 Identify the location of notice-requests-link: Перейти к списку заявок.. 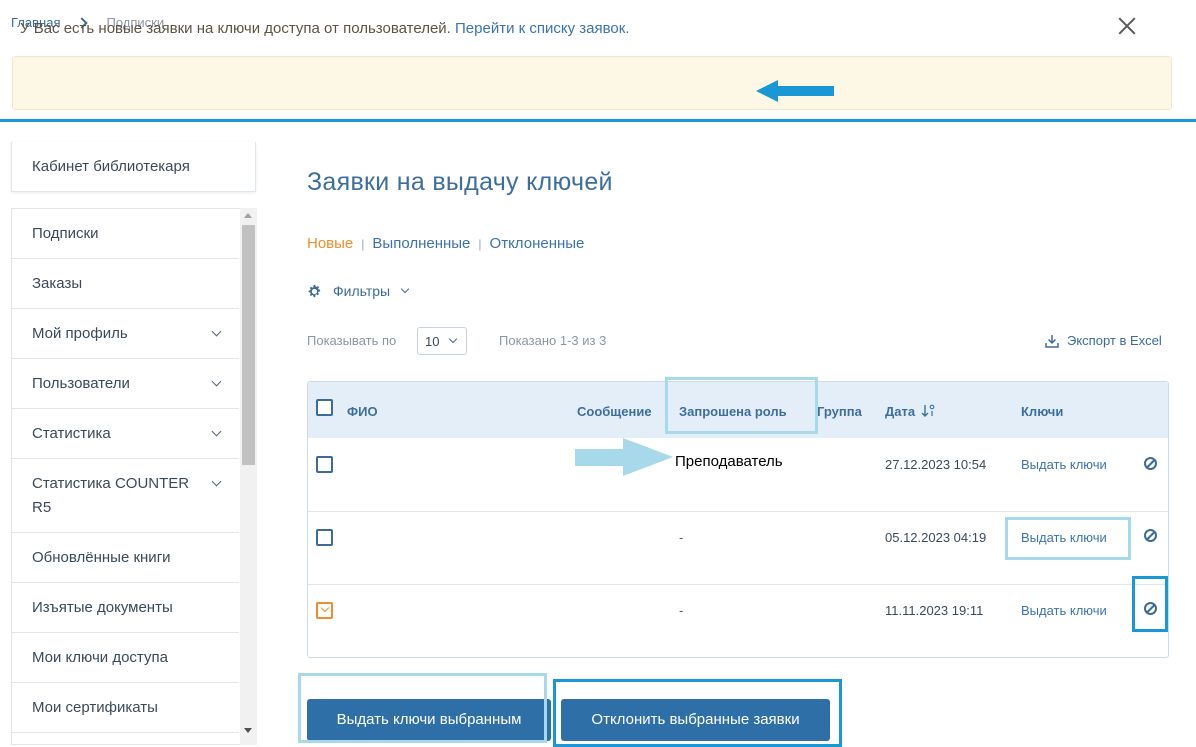
(542, 28).